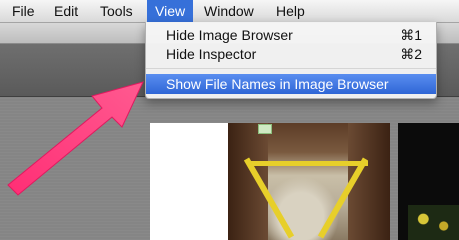 Image resolution: width=459 pixels, height=240 pixels. I want to click on menu-separator, so click(291, 68).